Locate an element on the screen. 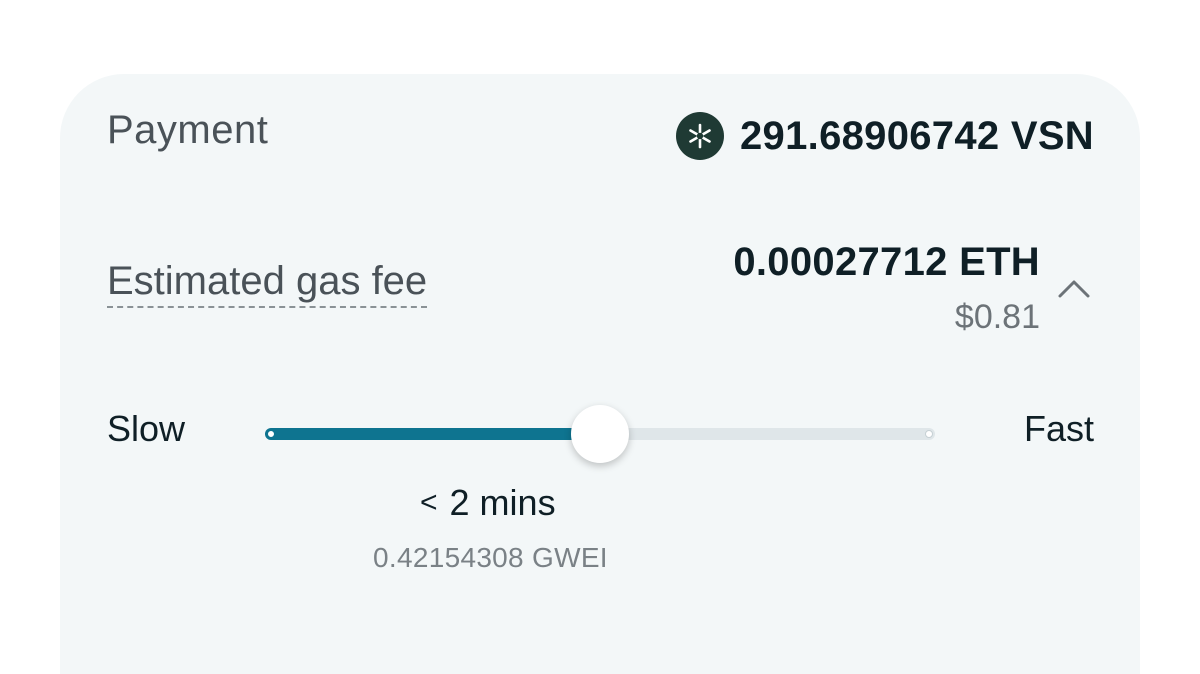 The image size is (1200, 674). gas-speed-slider is located at coordinates (600, 434).